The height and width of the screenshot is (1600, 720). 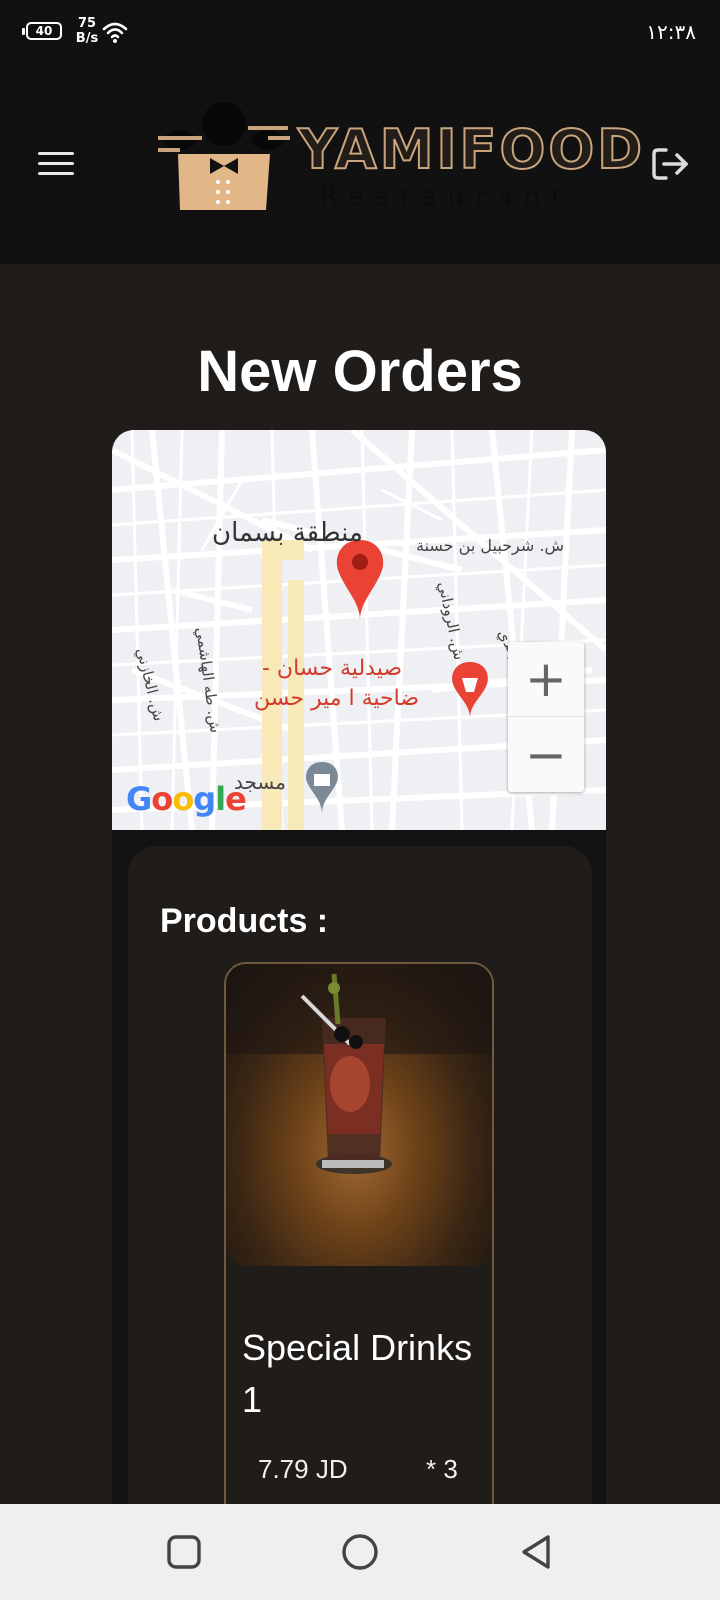 I want to click on home-button, so click(x=360, y=1552).